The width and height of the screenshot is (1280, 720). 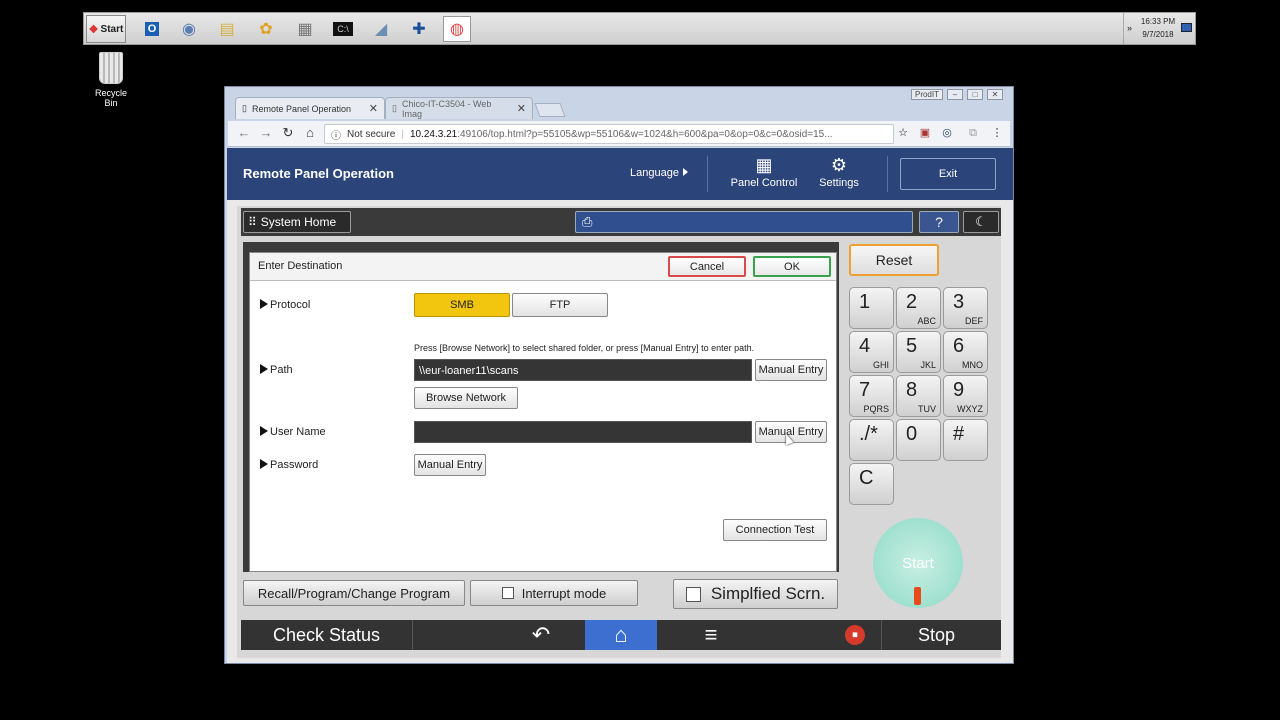 What do you see at coordinates (768, 593) in the screenshot?
I see `simplified-label: Simplfied Scrn.` at bounding box center [768, 593].